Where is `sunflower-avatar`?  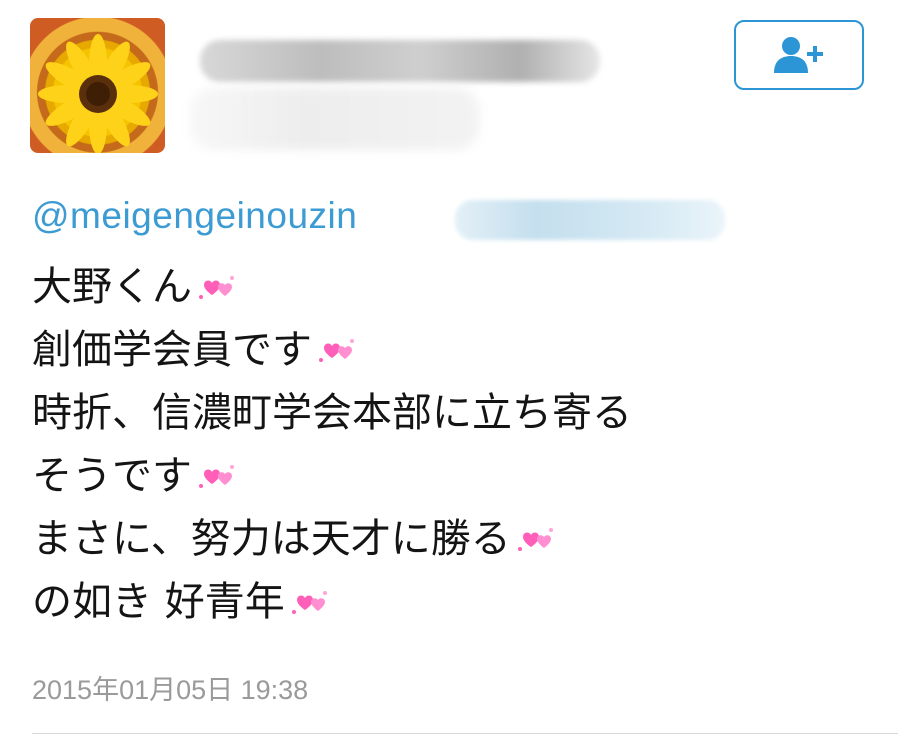
sunflower-avatar is located at coordinates (97, 85).